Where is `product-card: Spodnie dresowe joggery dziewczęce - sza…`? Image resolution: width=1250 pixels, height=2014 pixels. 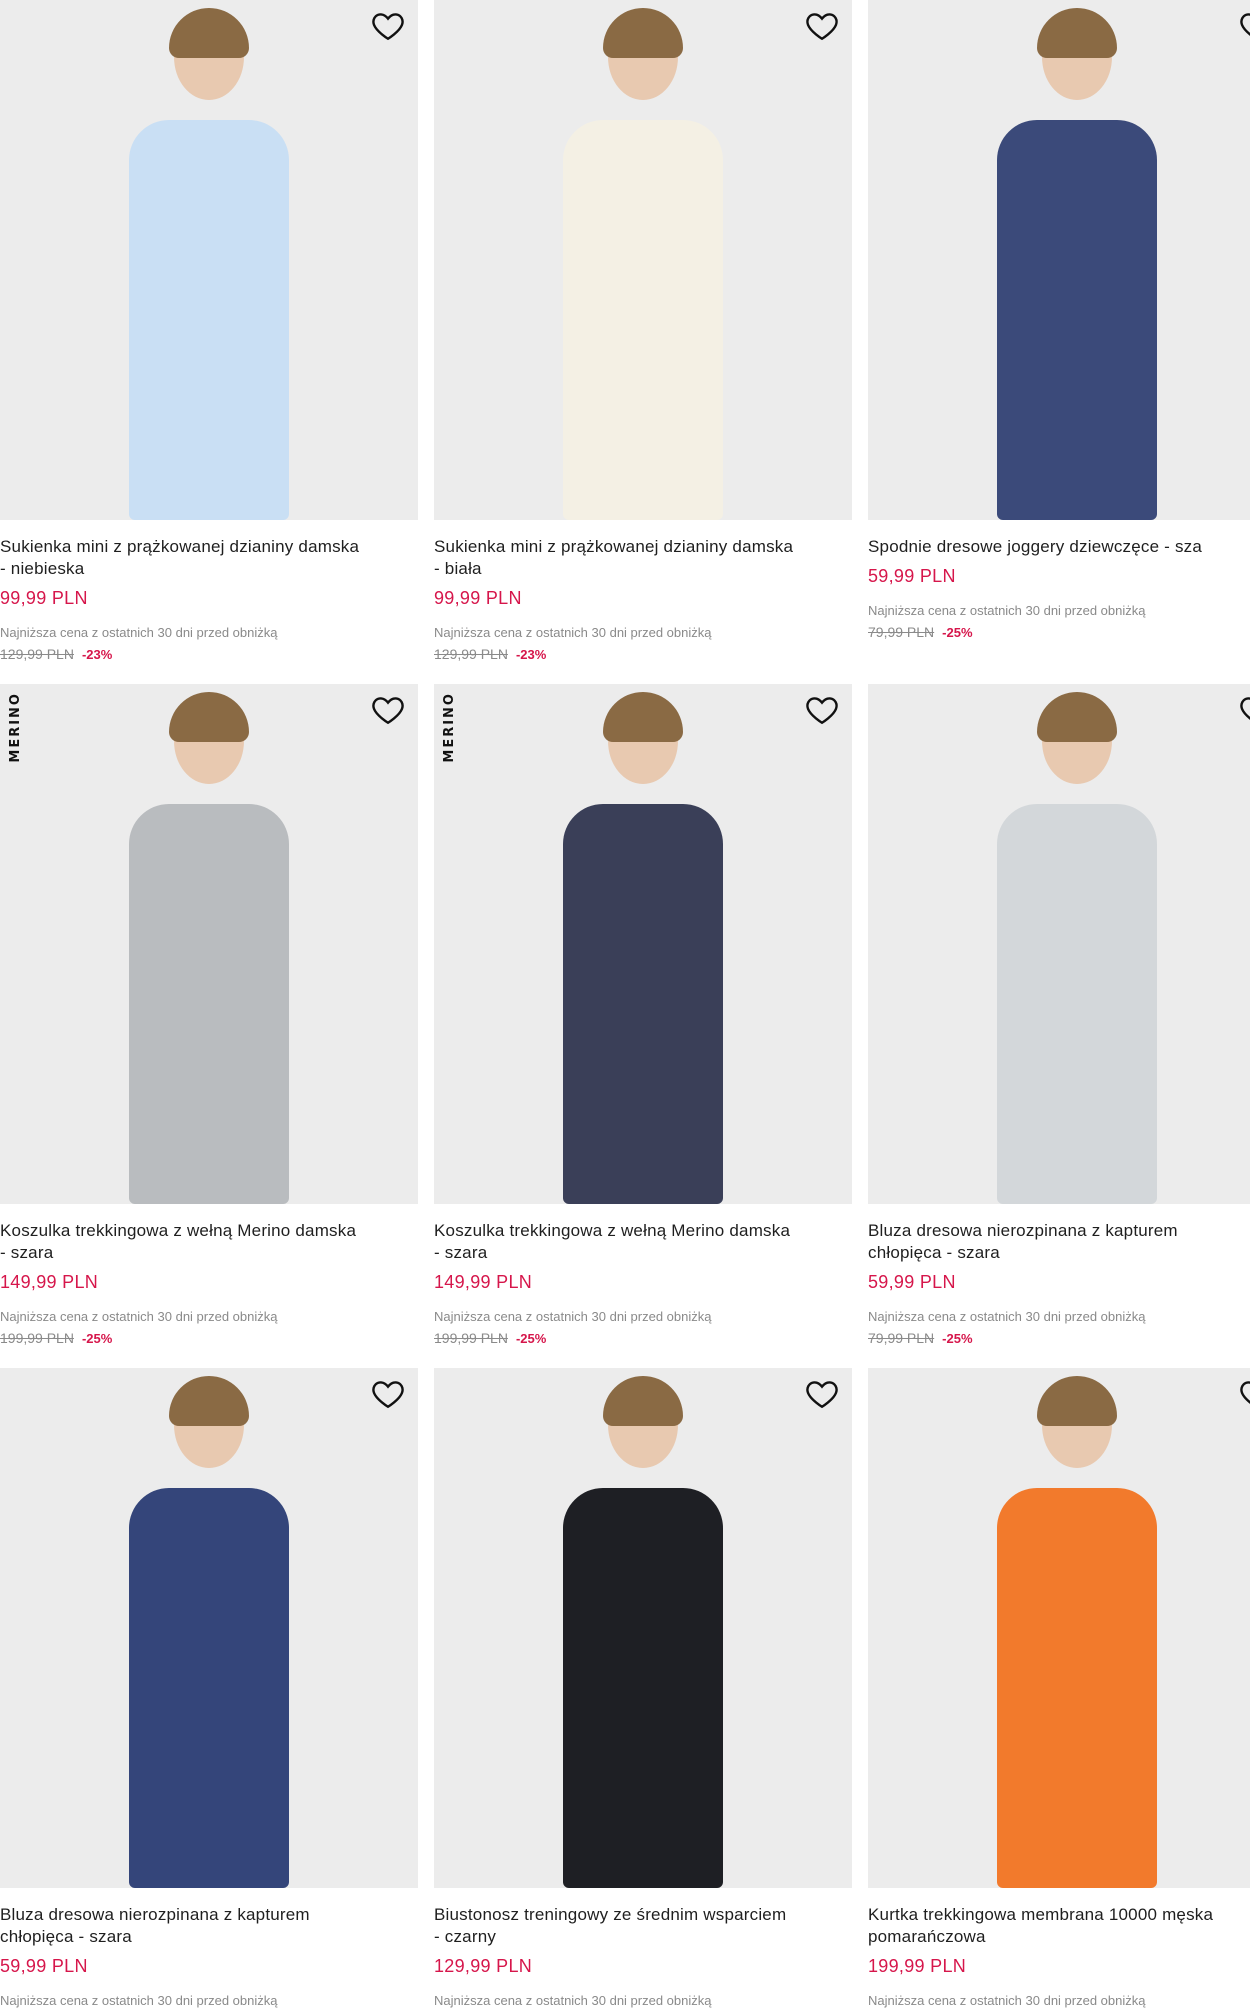 product-card: Spodnie dresowe joggery dziewczęce - sza… is located at coordinates (1059, 320).